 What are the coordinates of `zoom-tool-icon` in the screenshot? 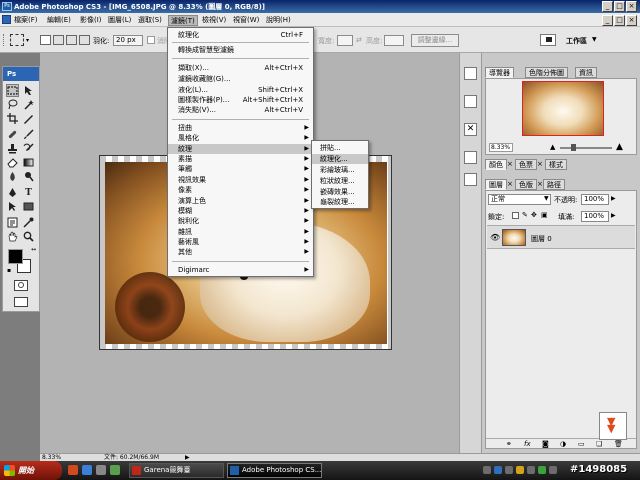 It's located at (28, 236).